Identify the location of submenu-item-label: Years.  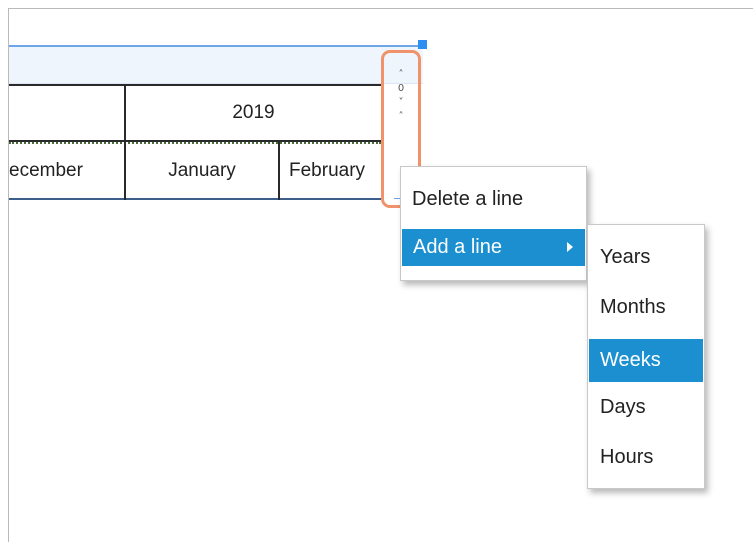
(625, 257).